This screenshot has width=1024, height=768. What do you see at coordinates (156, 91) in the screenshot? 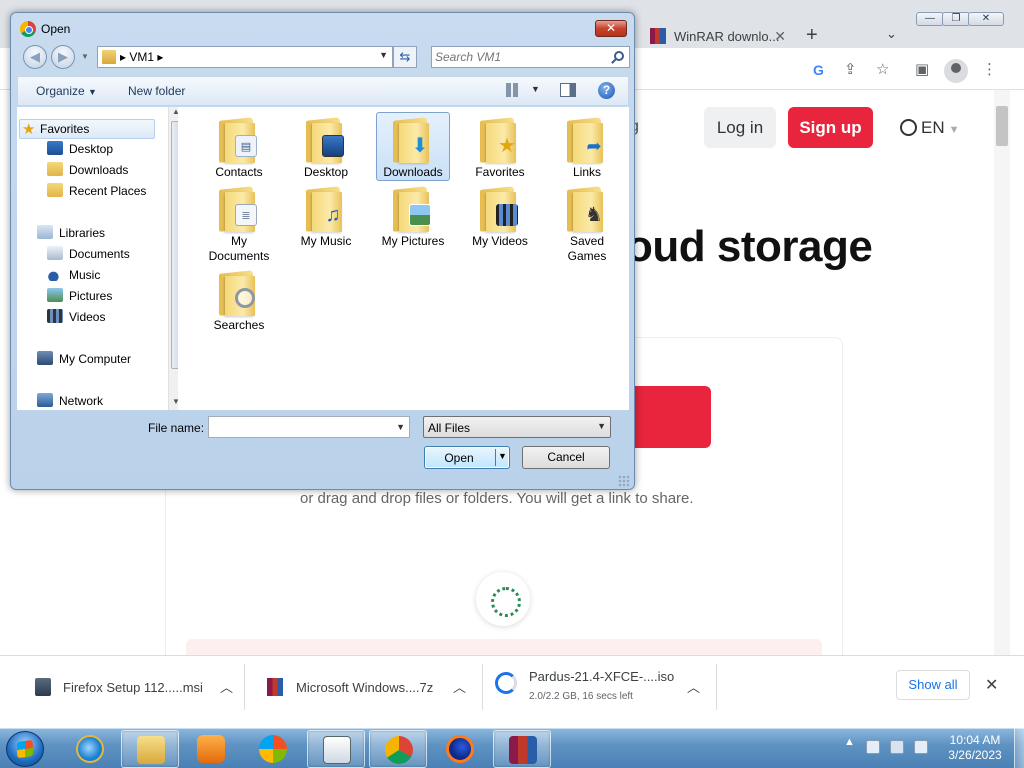
I see `new-folder-button: New folder` at bounding box center [156, 91].